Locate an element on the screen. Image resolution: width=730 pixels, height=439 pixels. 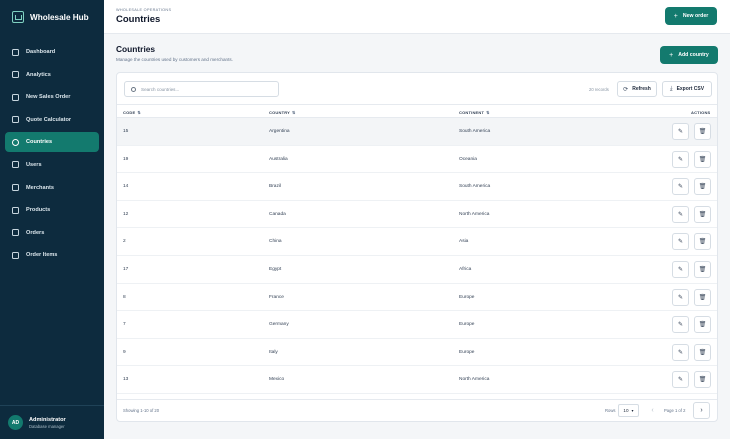
sidebar-item-countries: Countries is located at coordinates (52, 142).